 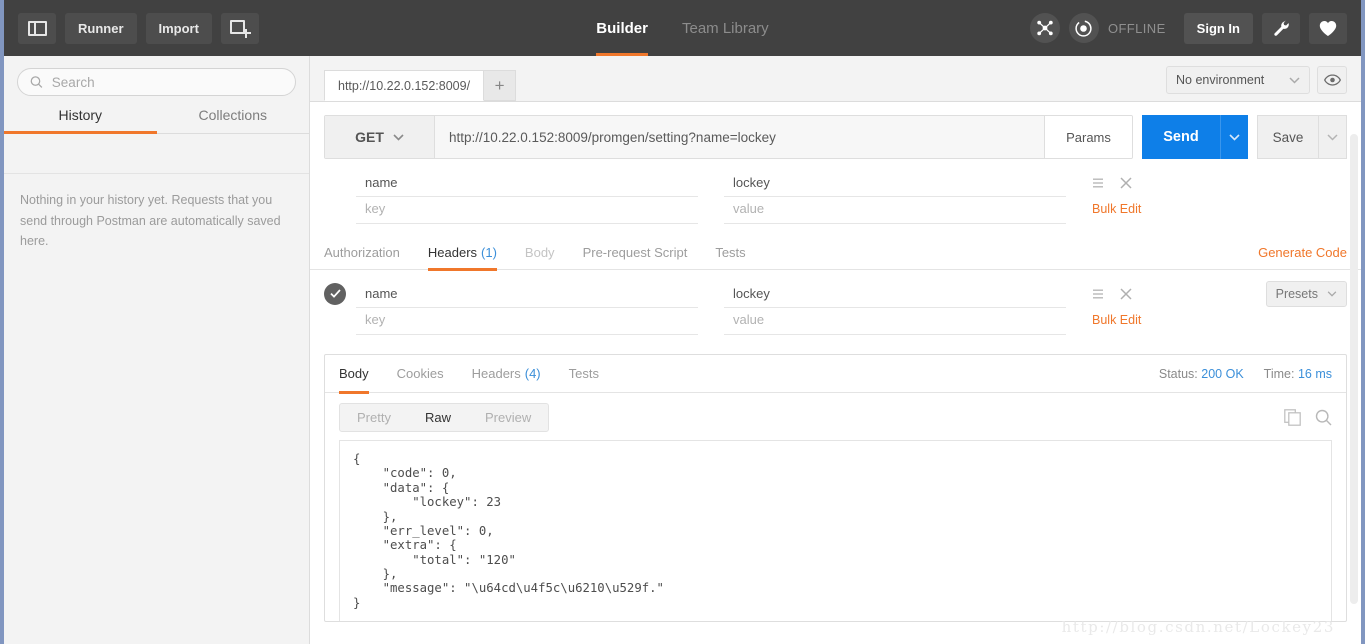 I want to click on copy-icon, so click(x=1292, y=417).